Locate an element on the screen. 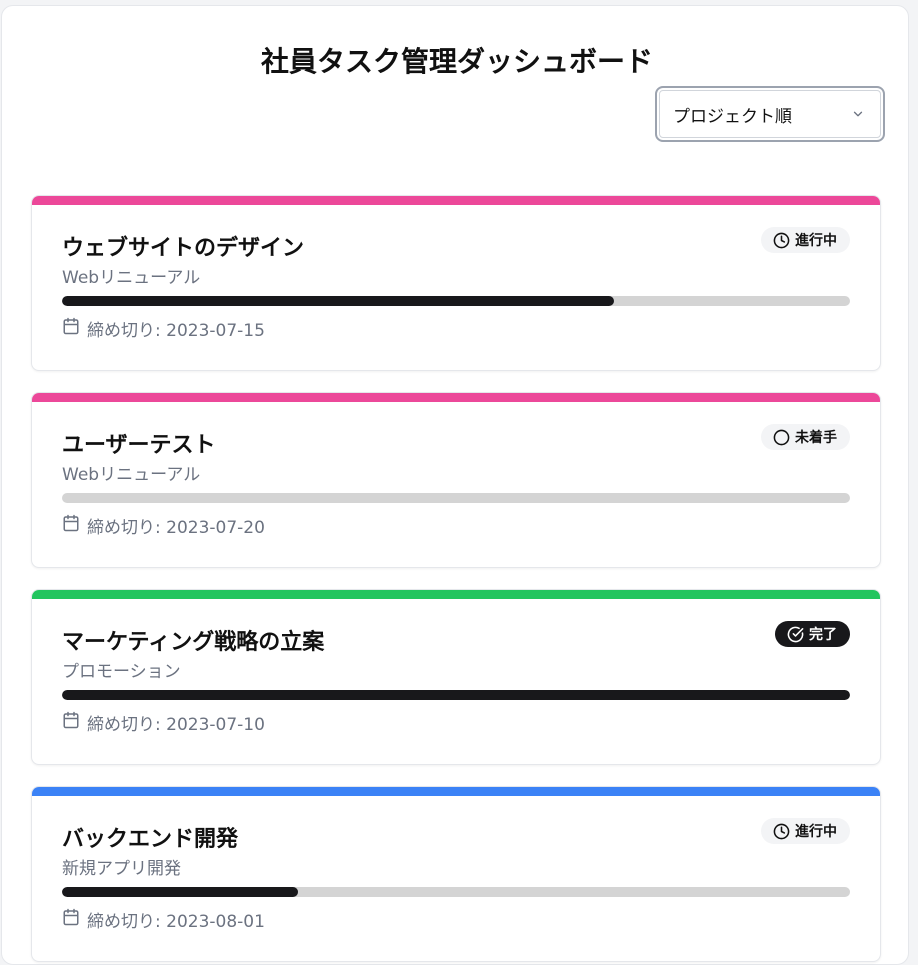  deadline-text: 締め切り: 2023-07-15 is located at coordinates (176, 330).